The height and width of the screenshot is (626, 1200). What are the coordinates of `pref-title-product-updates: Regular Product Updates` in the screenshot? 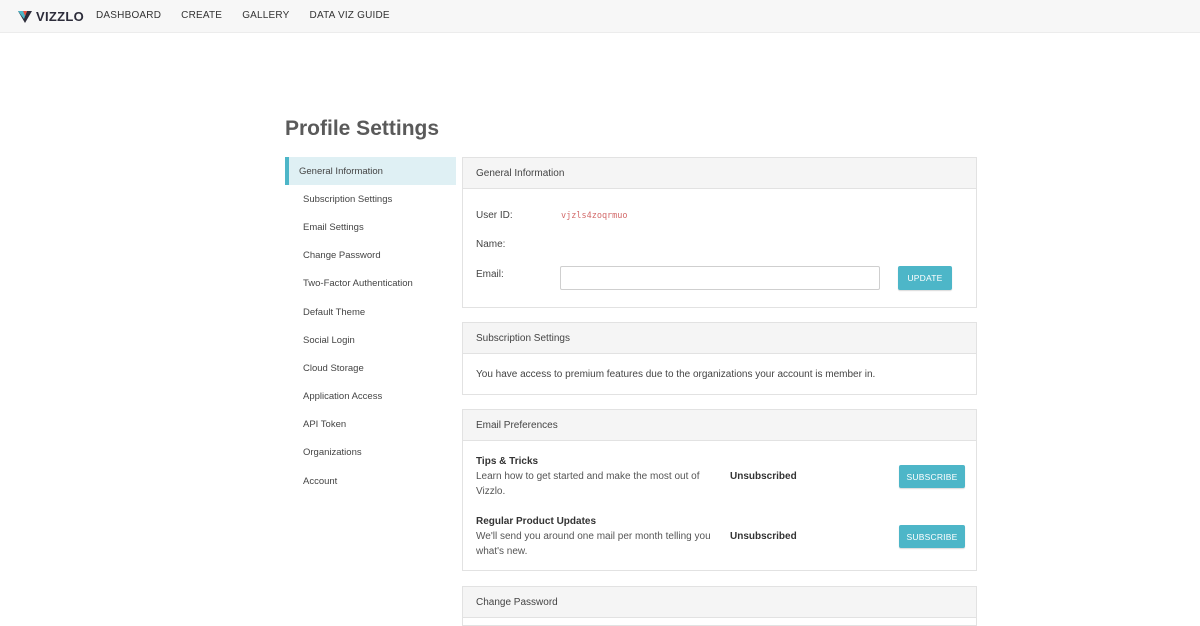 It's located at (536, 521).